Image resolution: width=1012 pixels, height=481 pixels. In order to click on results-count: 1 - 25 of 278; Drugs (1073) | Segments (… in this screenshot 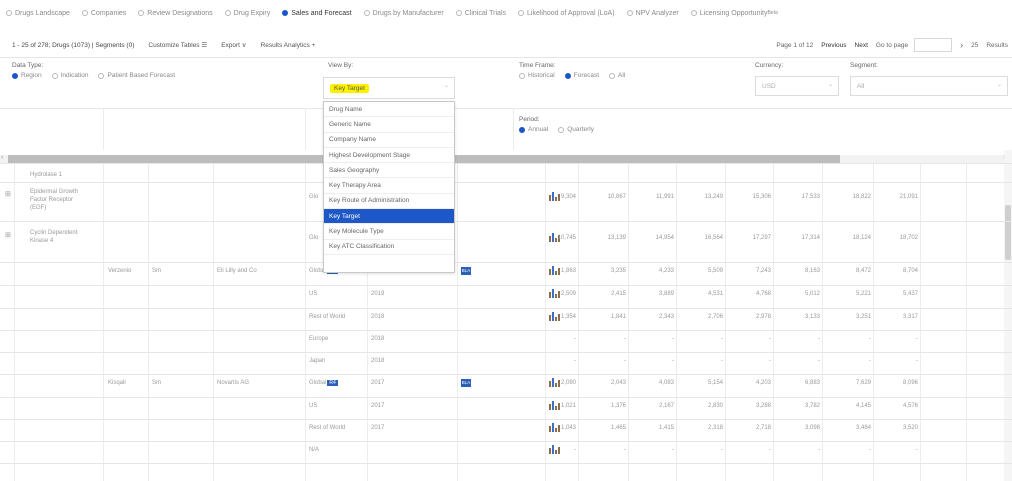, I will do `click(73, 45)`.